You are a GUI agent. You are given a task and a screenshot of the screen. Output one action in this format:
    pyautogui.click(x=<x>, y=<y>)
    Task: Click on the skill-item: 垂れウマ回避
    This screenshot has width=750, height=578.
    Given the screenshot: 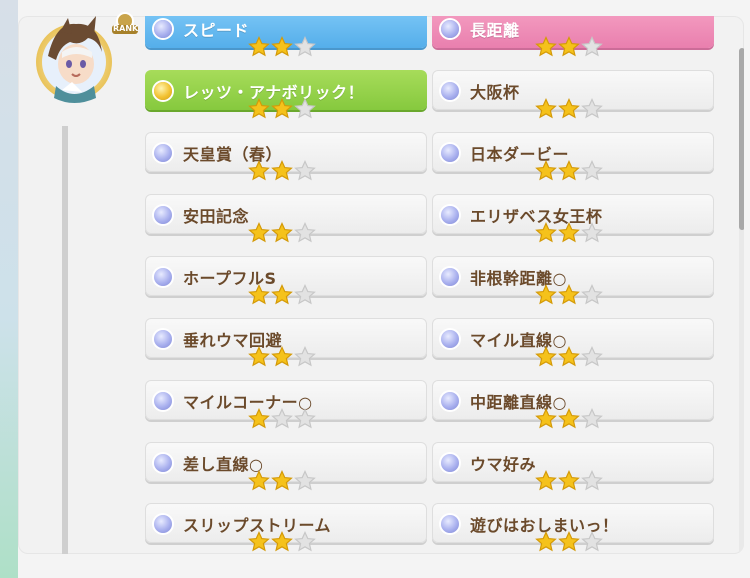 What is the action you would take?
    pyautogui.click(x=286, y=342)
    